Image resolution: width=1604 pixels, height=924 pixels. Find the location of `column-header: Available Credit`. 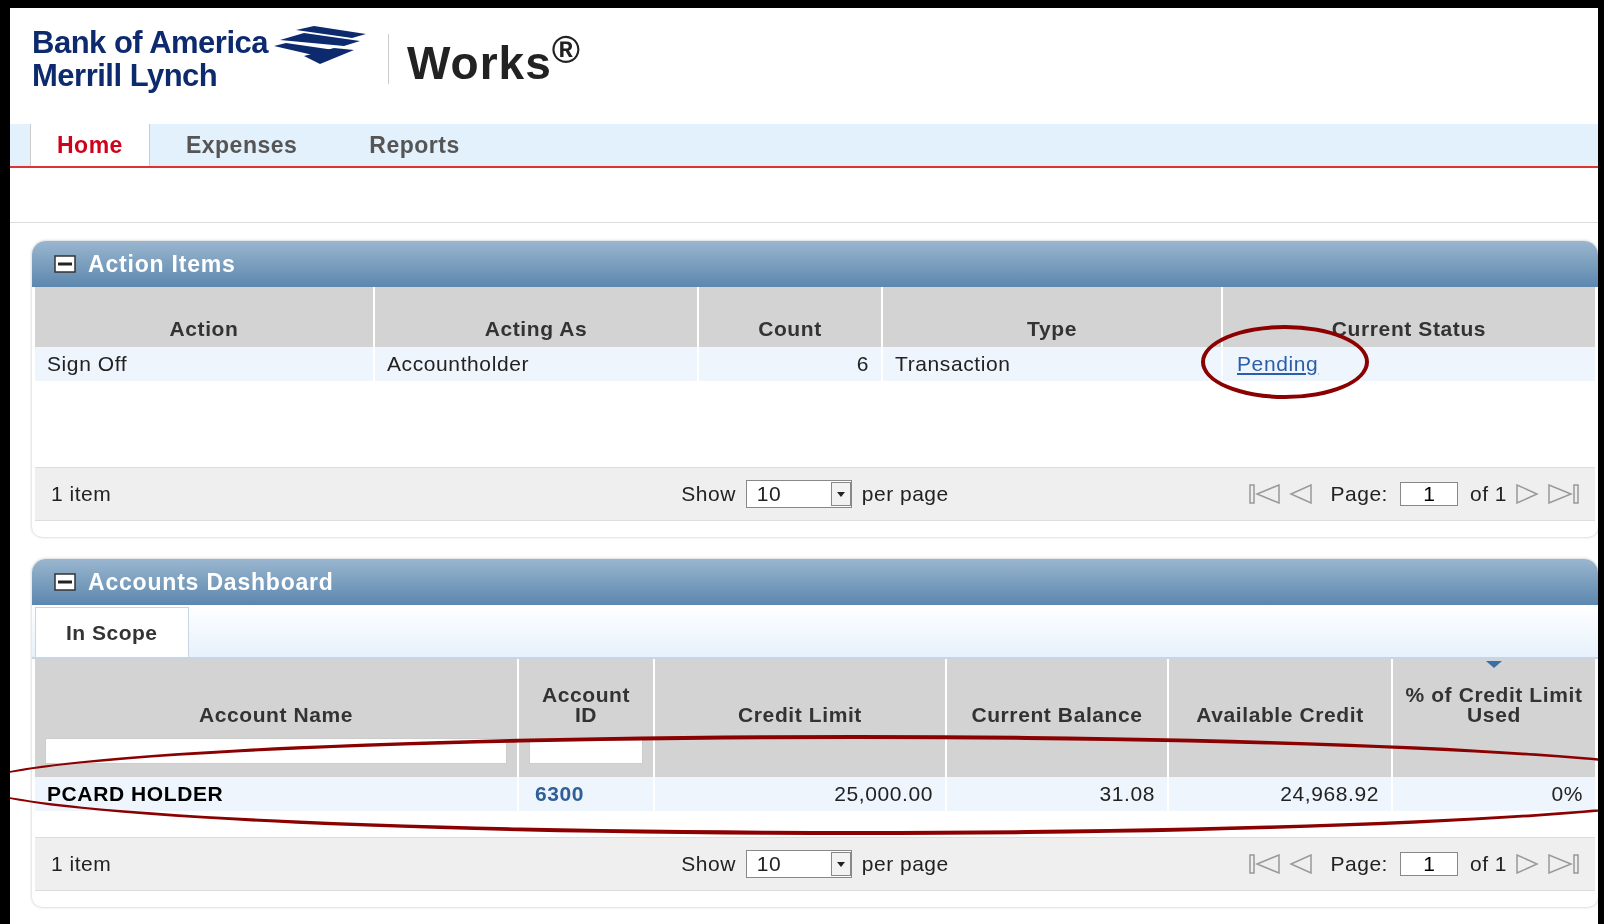

column-header: Available Credit is located at coordinates (1280, 715).